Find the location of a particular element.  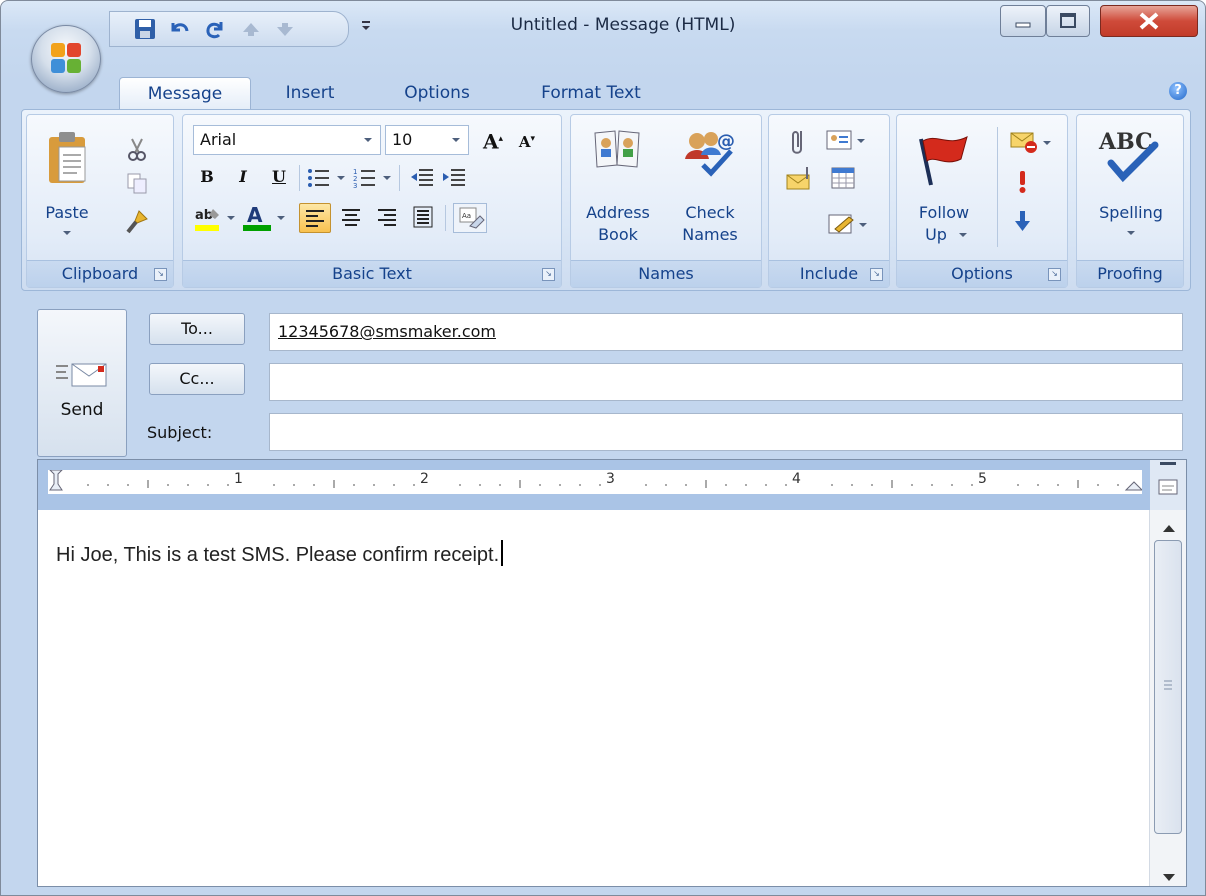

clipboard-group-label: Clipboard is located at coordinates (100, 273).